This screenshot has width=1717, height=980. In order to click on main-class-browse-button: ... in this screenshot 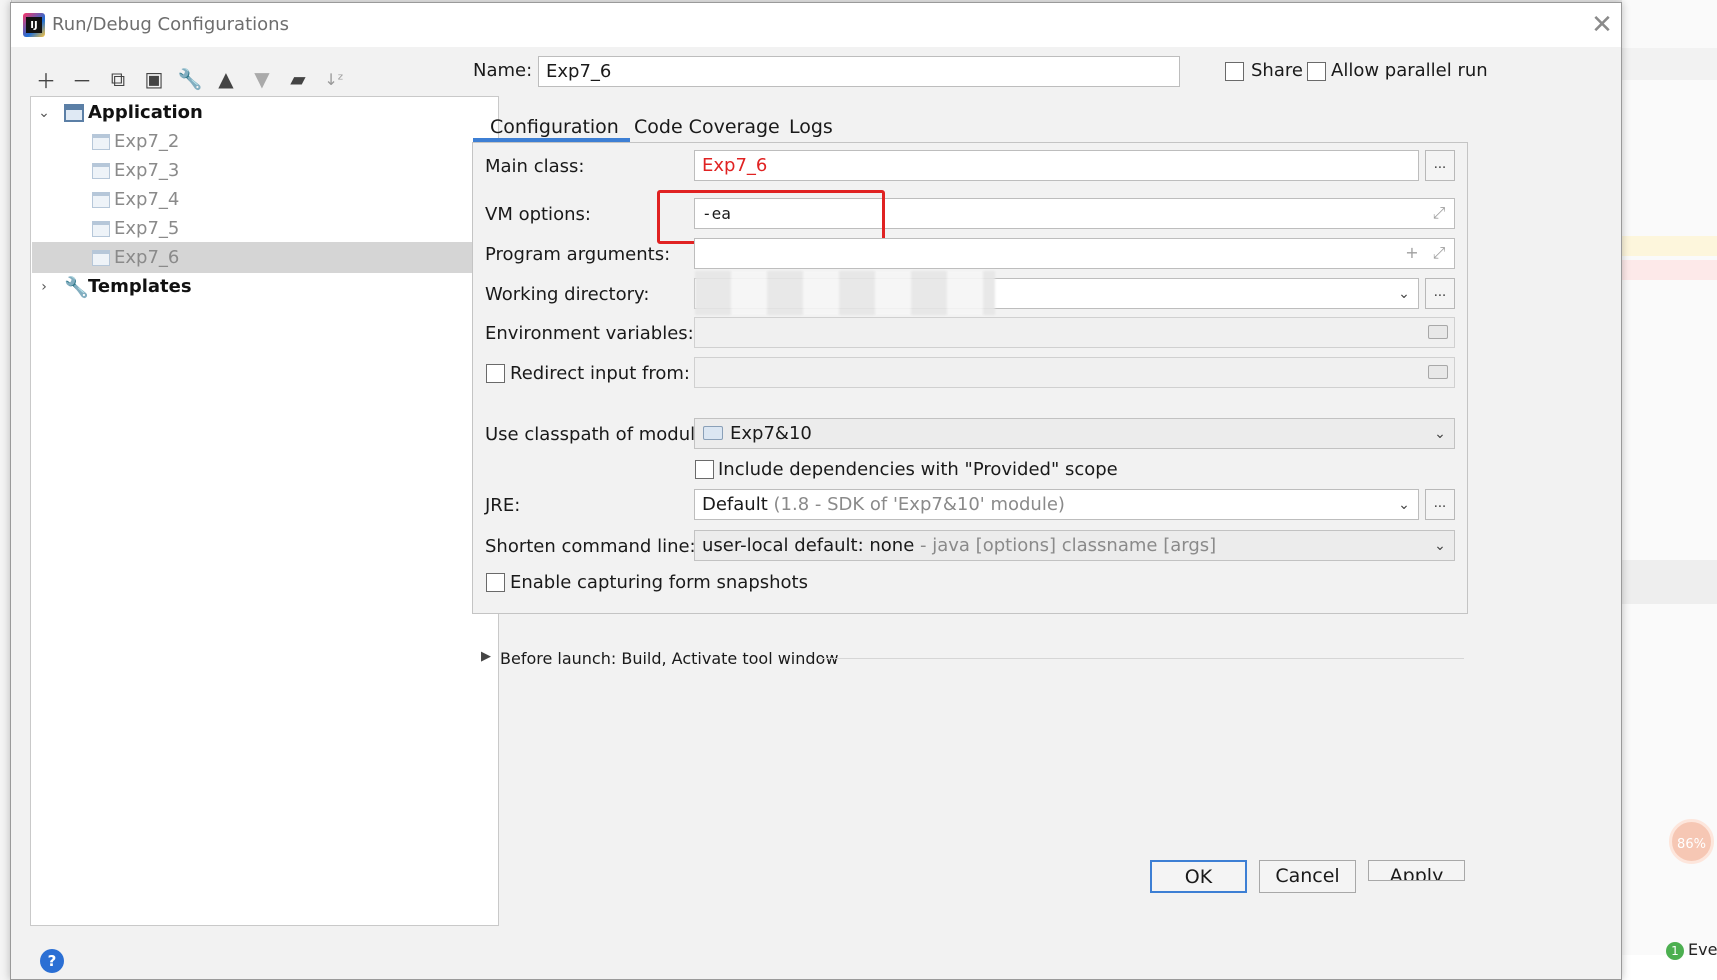, I will do `click(1440, 165)`.